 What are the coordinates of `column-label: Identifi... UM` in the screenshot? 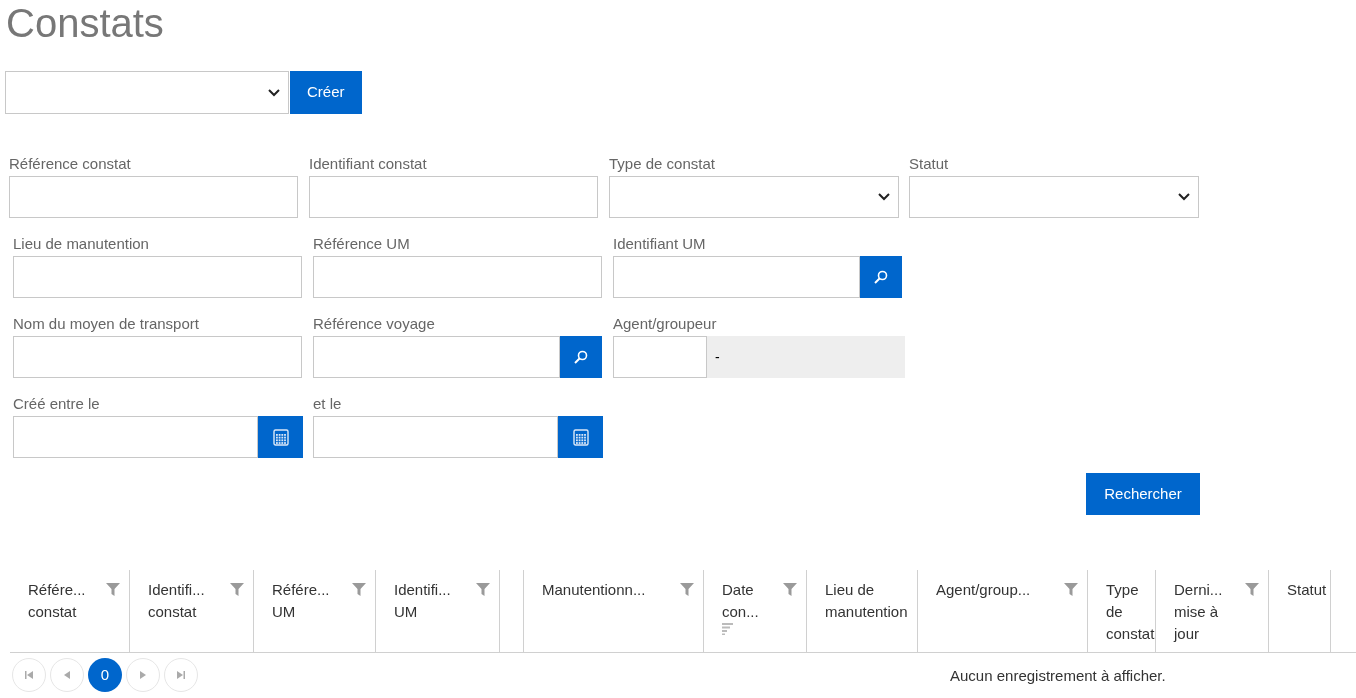 It's located at (423, 601).